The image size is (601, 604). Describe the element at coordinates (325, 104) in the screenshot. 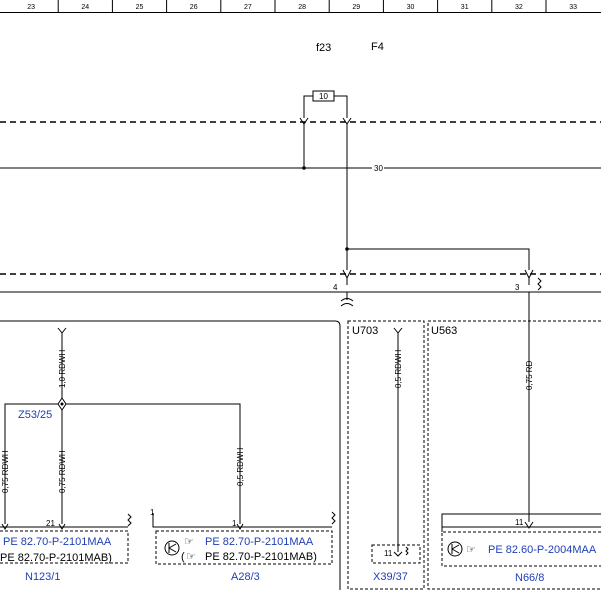

I see `fuse-f23: 10` at that location.